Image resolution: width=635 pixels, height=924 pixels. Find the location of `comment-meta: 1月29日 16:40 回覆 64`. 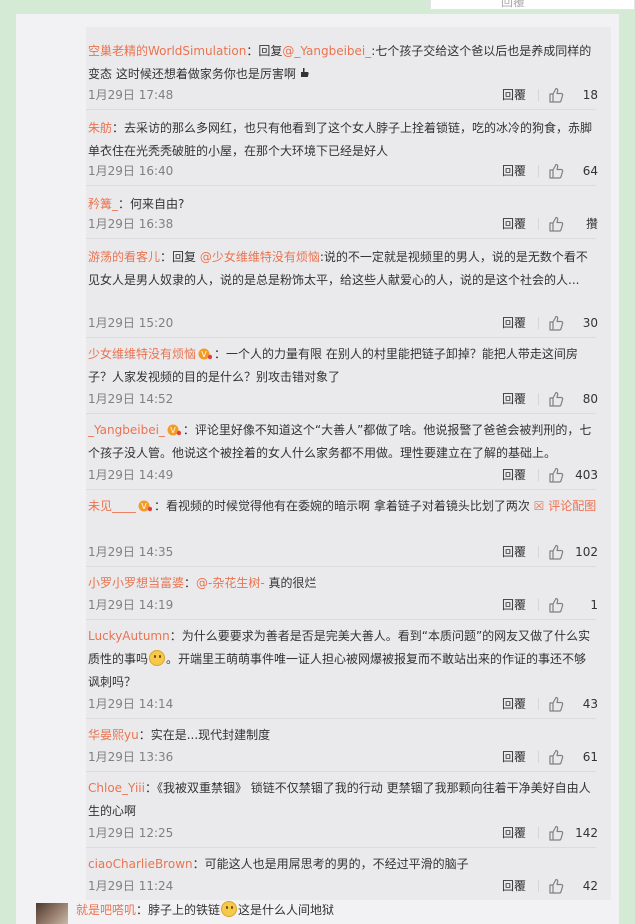

comment-meta: 1月29日 16:40 回覆 64 is located at coordinates (343, 171).